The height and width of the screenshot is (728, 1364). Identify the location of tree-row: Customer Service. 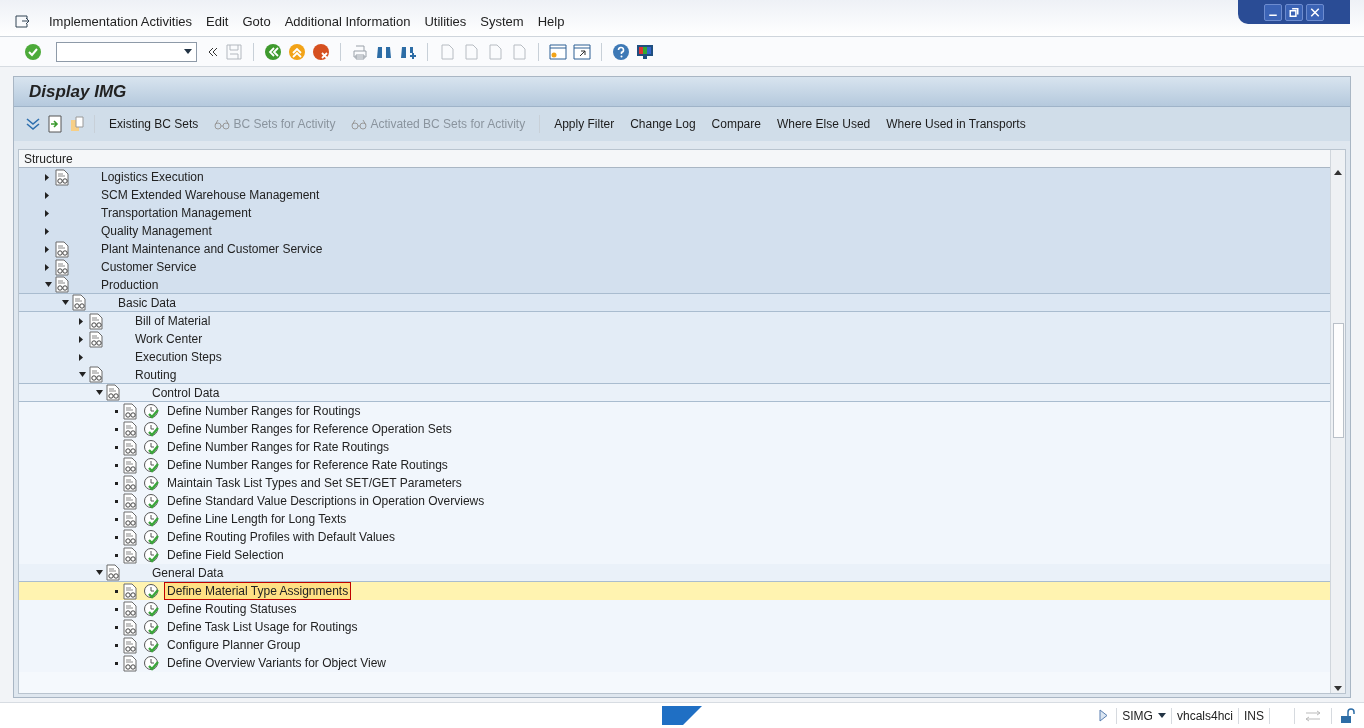
(674, 267).